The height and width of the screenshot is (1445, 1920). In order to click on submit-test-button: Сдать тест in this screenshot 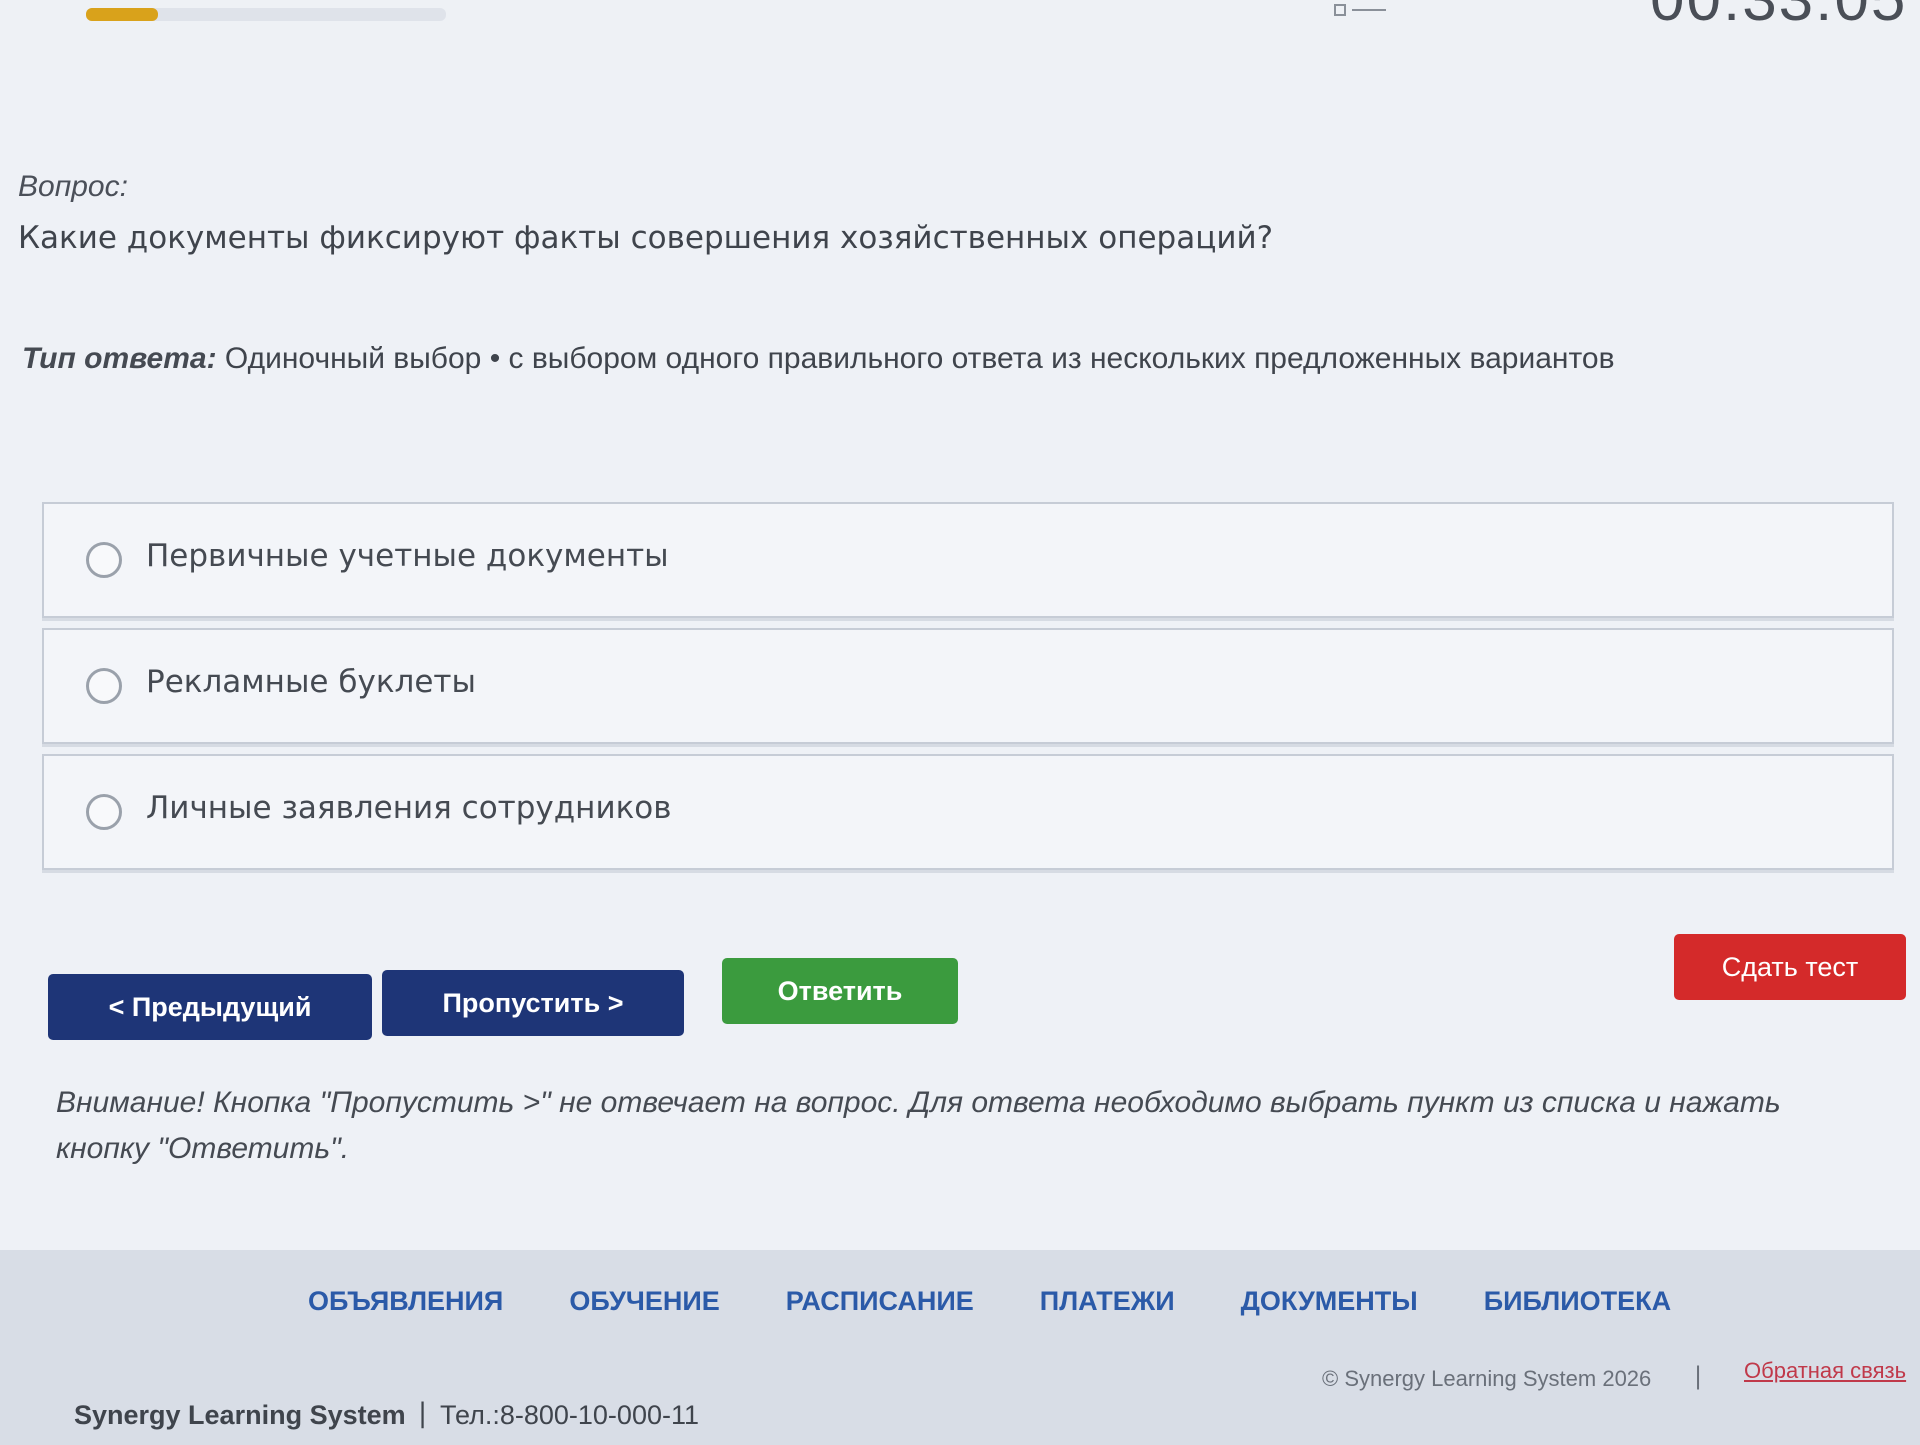, I will do `click(1790, 967)`.